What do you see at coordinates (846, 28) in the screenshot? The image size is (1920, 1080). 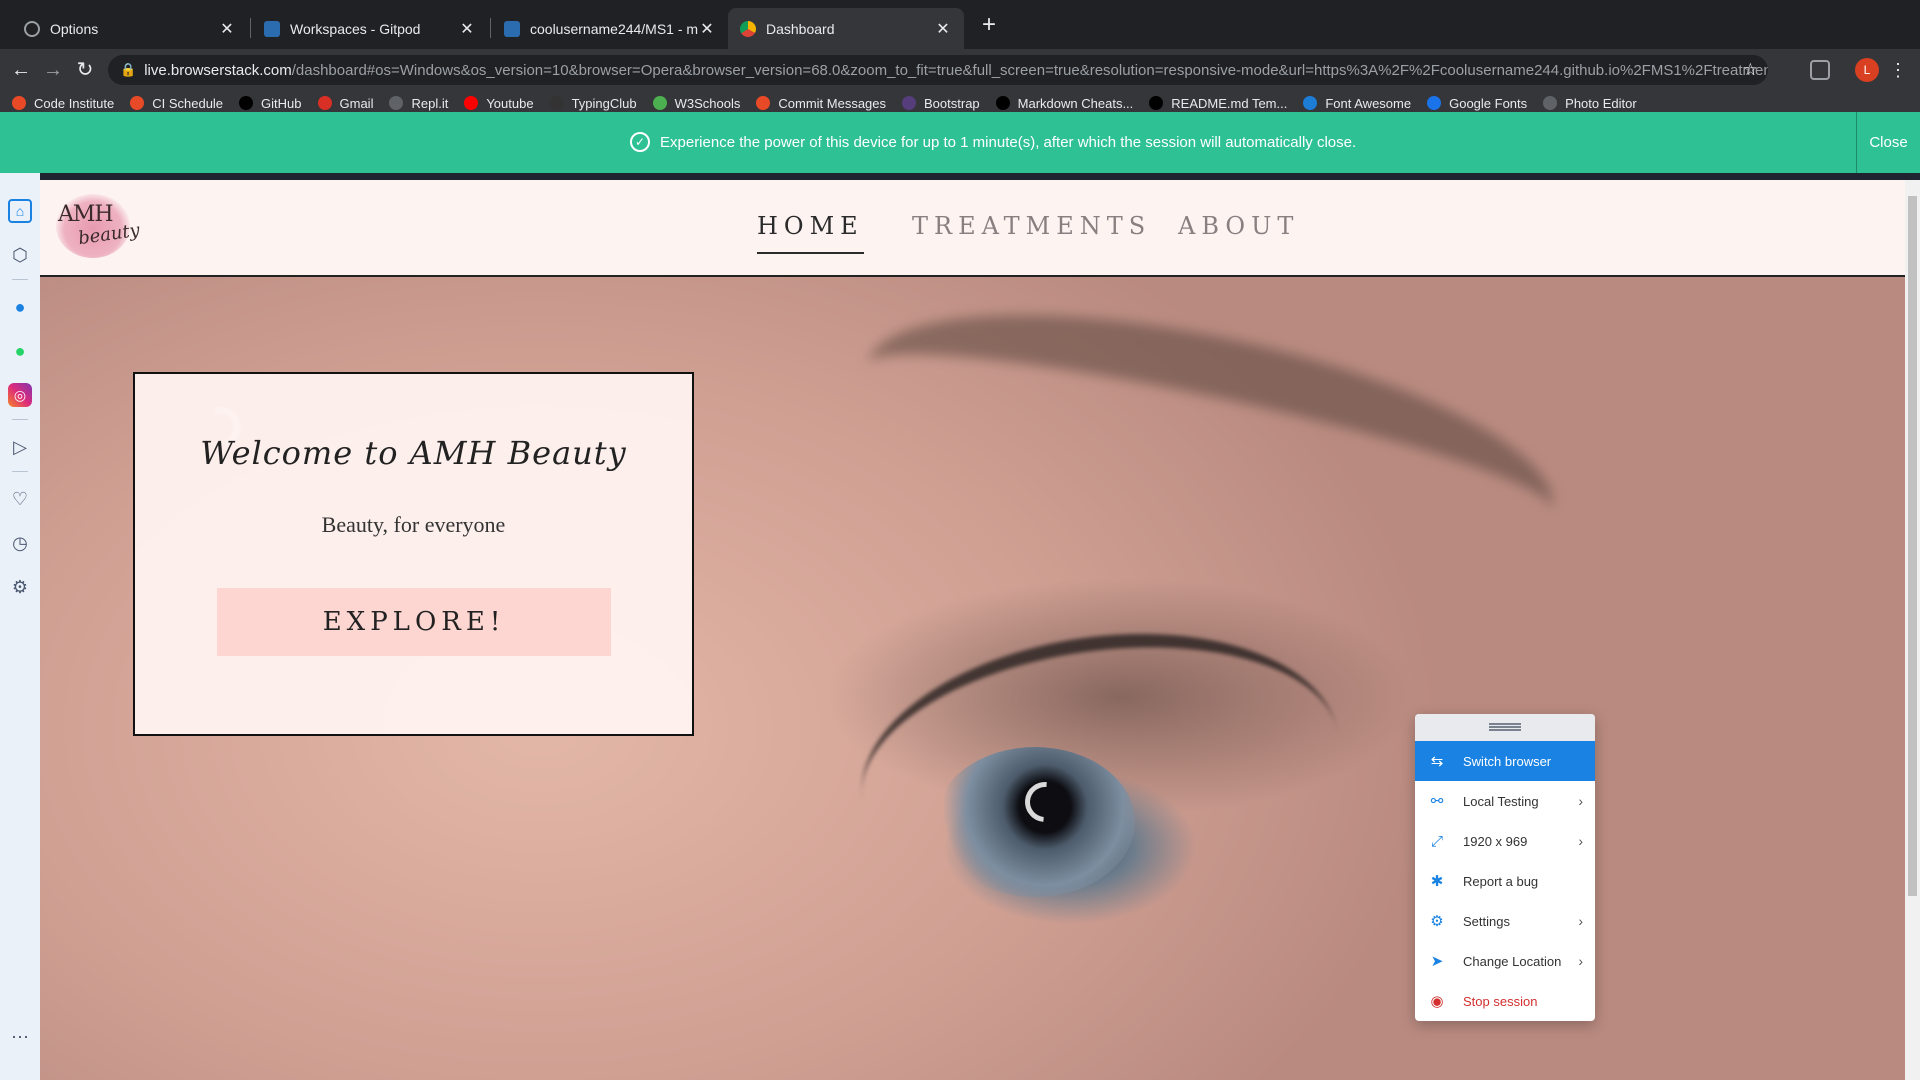 I see `tab-dashboard: Dashboard ✕` at bounding box center [846, 28].